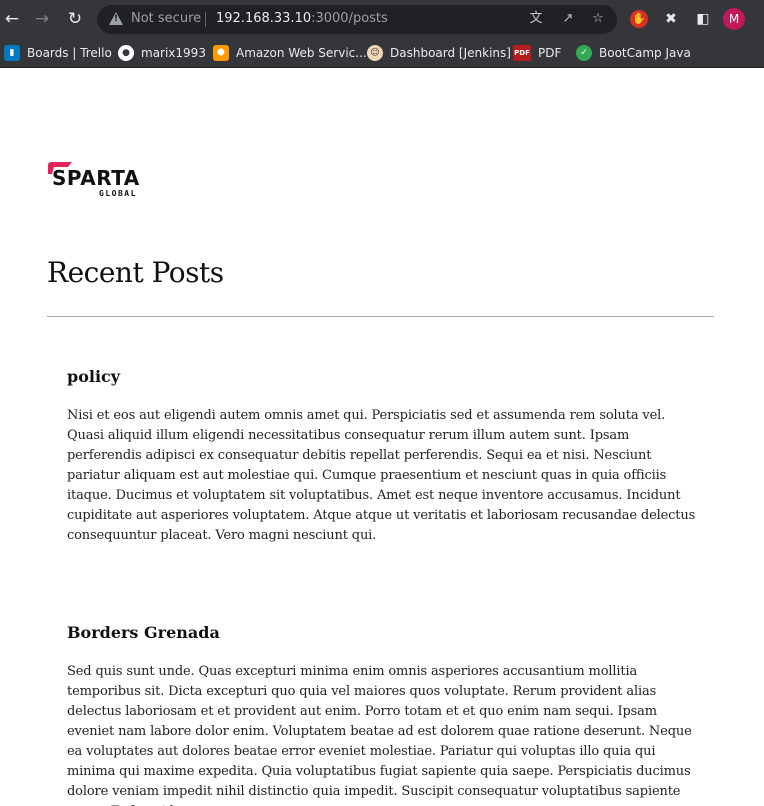 The image size is (764, 806). What do you see at coordinates (116, 18) in the screenshot?
I see `warning-icon` at bounding box center [116, 18].